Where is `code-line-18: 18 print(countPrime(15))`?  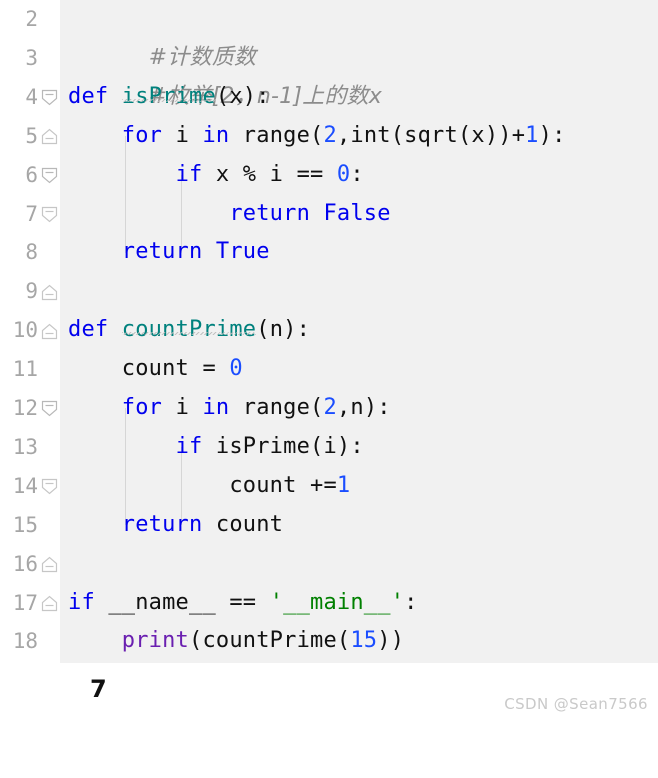 code-line-18: 18 print(countPrime(15)) is located at coordinates (329, 641).